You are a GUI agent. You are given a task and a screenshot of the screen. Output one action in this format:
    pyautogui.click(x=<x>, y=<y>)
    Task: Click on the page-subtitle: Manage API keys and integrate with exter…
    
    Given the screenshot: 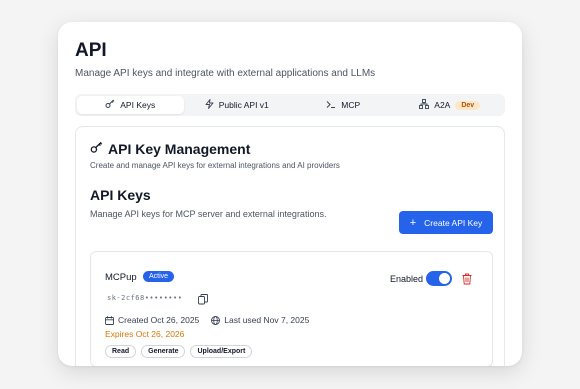 What is the action you would take?
    pyautogui.click(x=225, y=73)
    